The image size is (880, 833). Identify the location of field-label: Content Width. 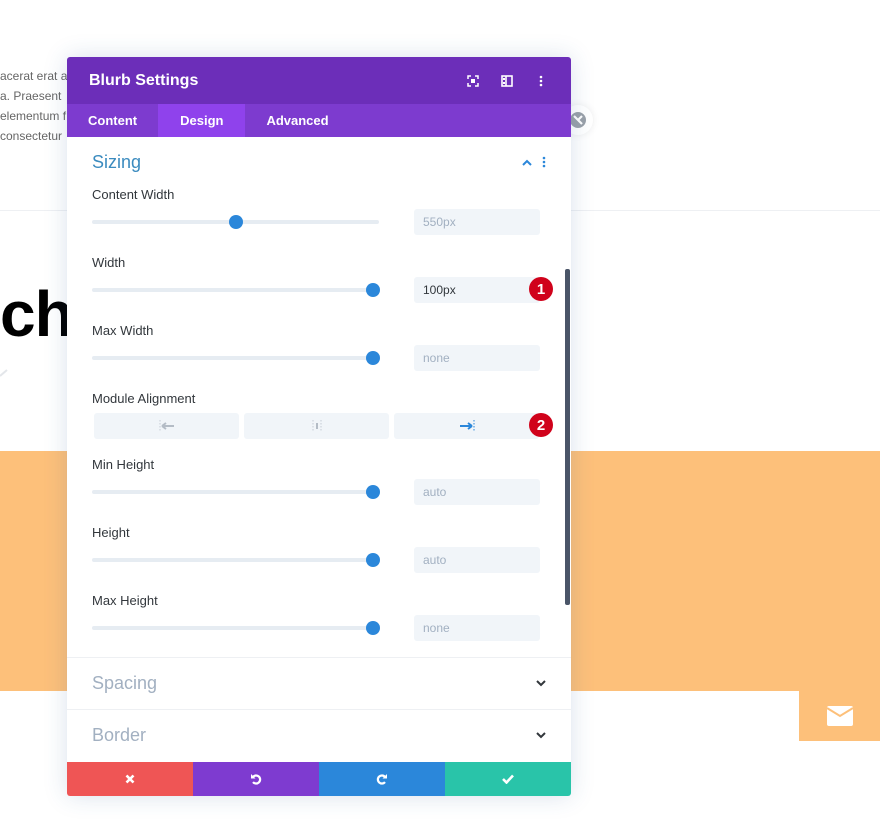
(133, 194).